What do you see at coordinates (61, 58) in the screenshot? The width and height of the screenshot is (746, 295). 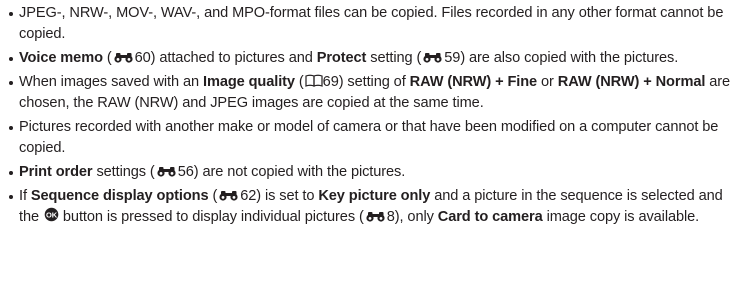 I see `term-voice-memo: Voice memo` at bounding box center [61, 58].